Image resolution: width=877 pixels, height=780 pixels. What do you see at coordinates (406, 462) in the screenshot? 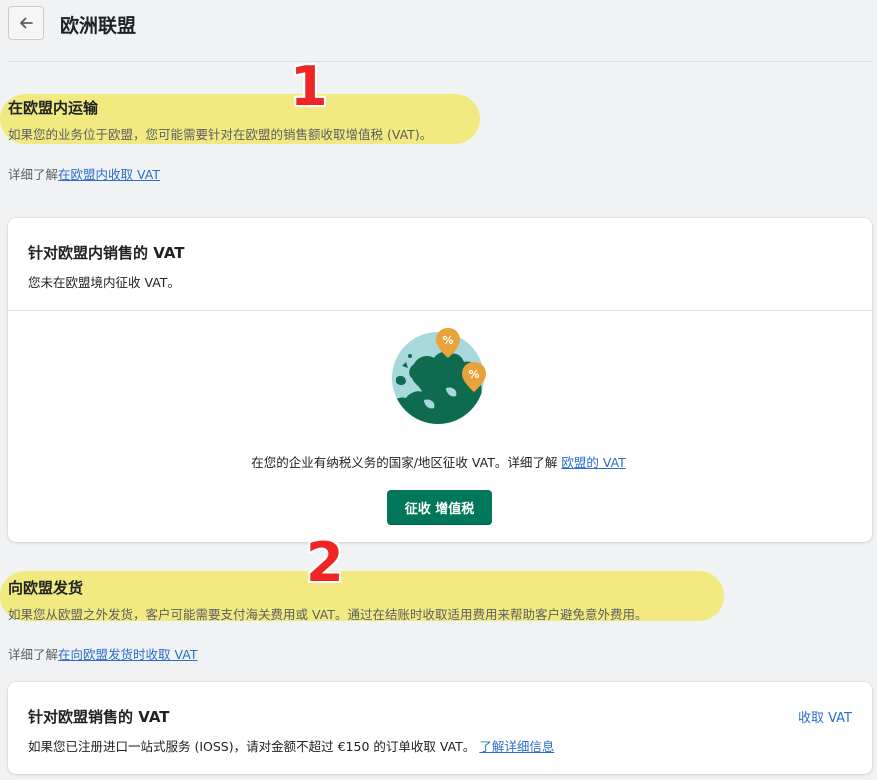
I see `empty-state-message: 在您的企业有纳税义务的国家/地区征收 VAT。详细了解` at bounding box center [406, 462].